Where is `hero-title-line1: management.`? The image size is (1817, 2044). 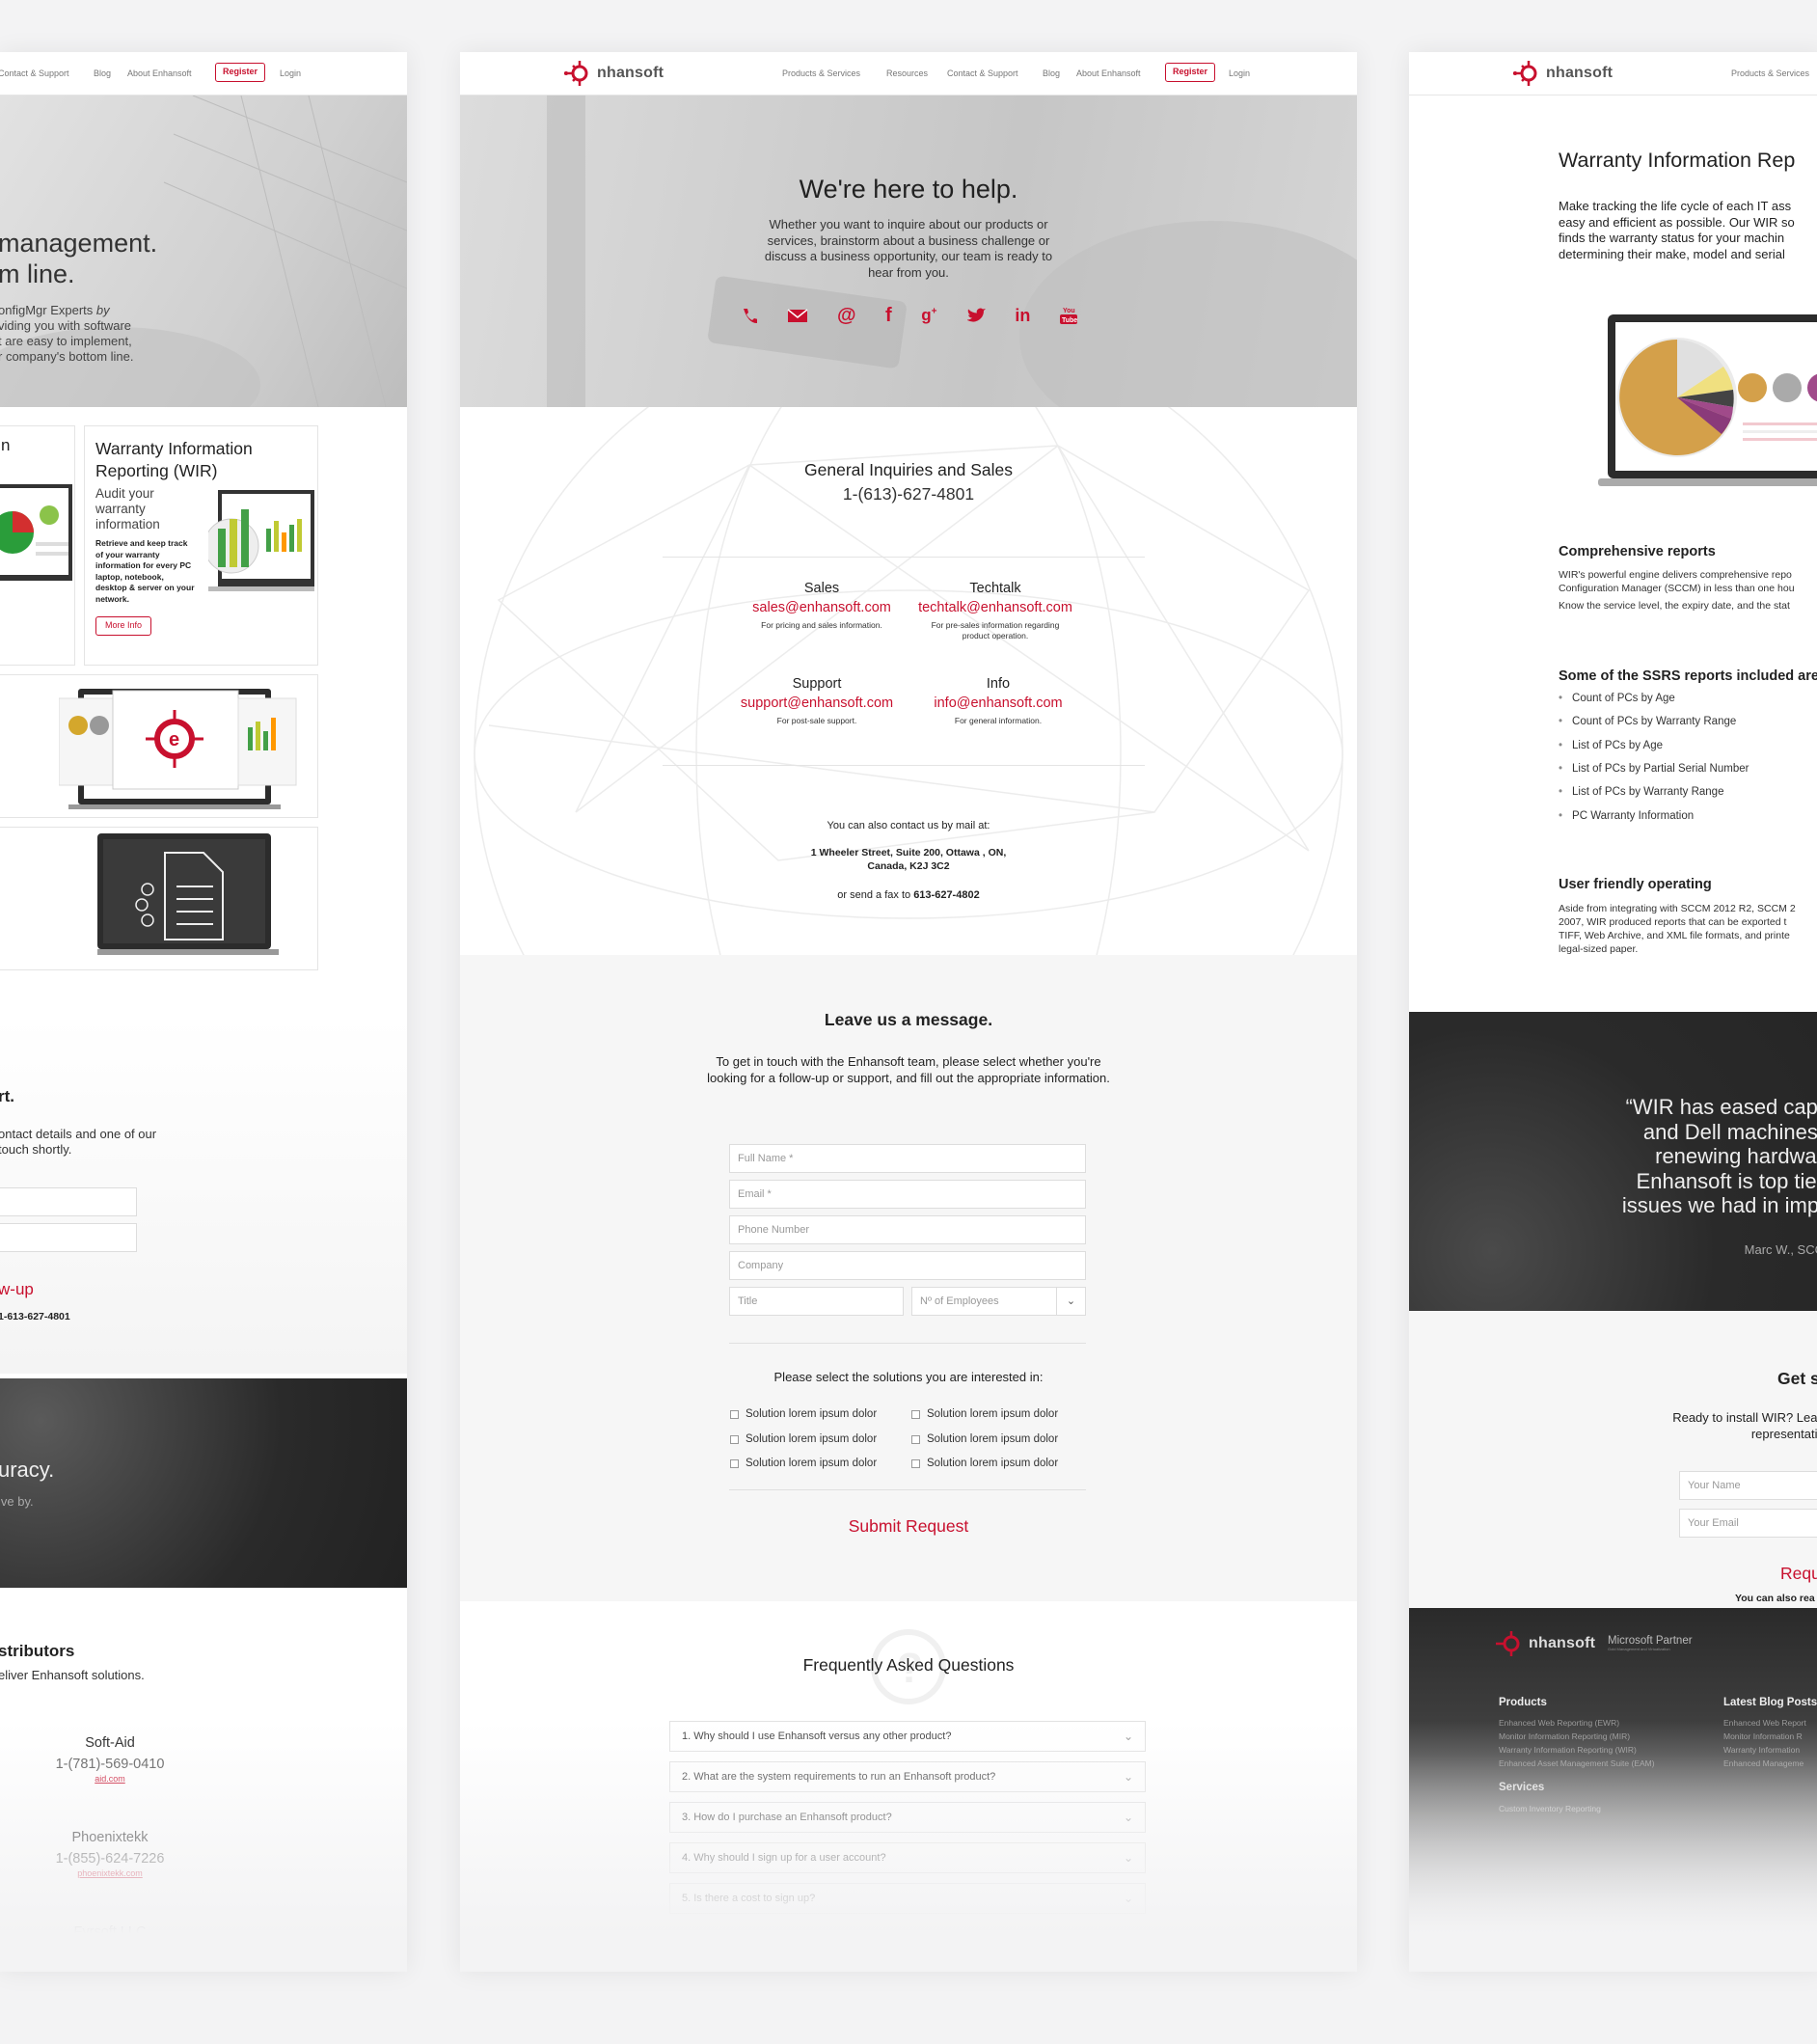 hero-title-line1: management. is located at coordinates (79, 243).